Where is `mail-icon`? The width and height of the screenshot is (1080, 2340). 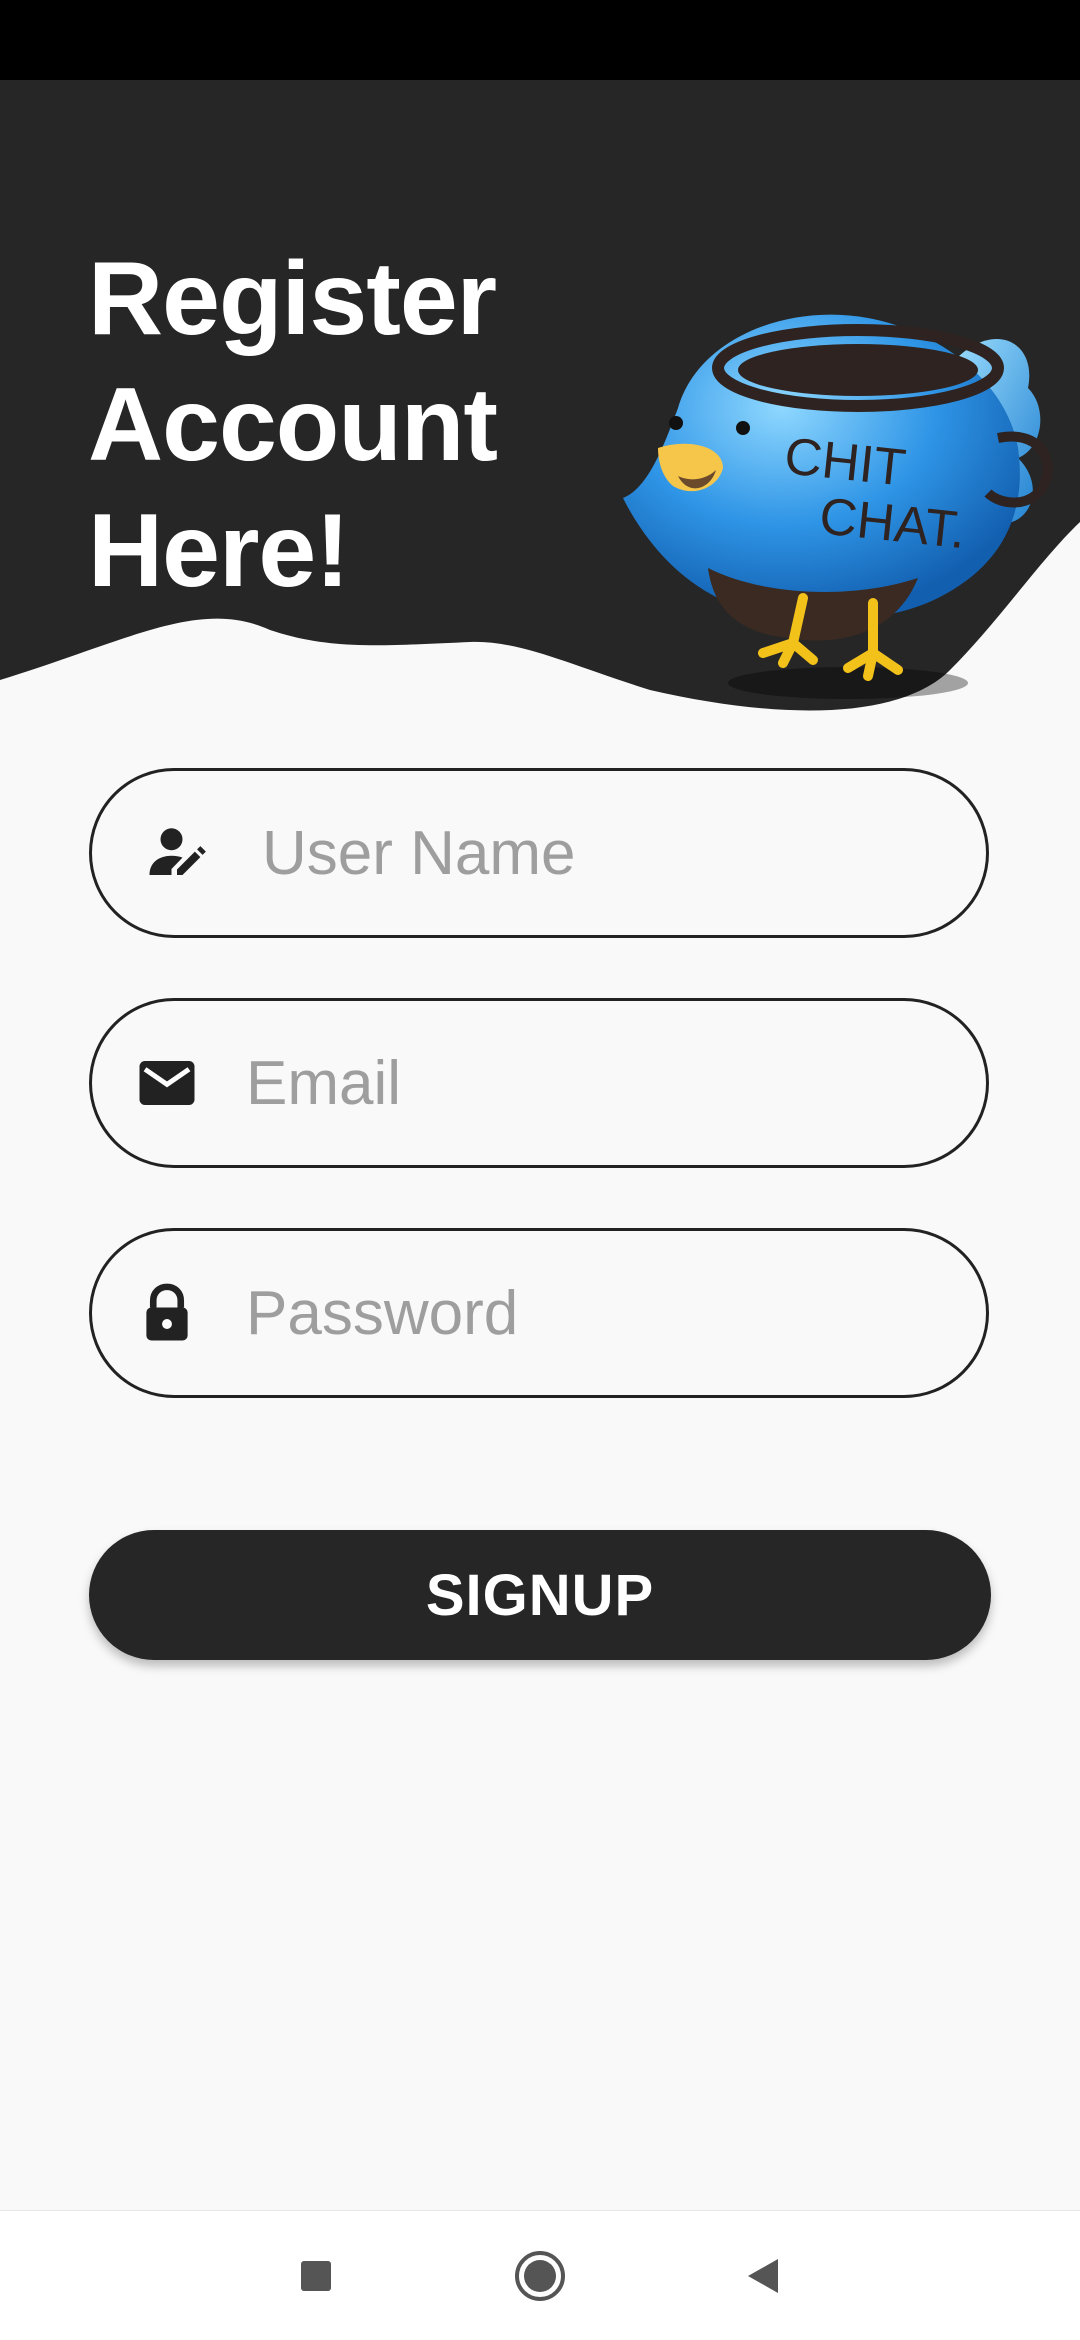 mail-icon is located at coordinates (167, 1083).